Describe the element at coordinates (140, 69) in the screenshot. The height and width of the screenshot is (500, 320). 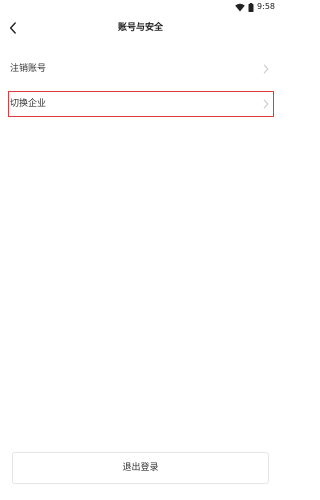
I see `menu-item-deregister-account: 注销账号` at that location.